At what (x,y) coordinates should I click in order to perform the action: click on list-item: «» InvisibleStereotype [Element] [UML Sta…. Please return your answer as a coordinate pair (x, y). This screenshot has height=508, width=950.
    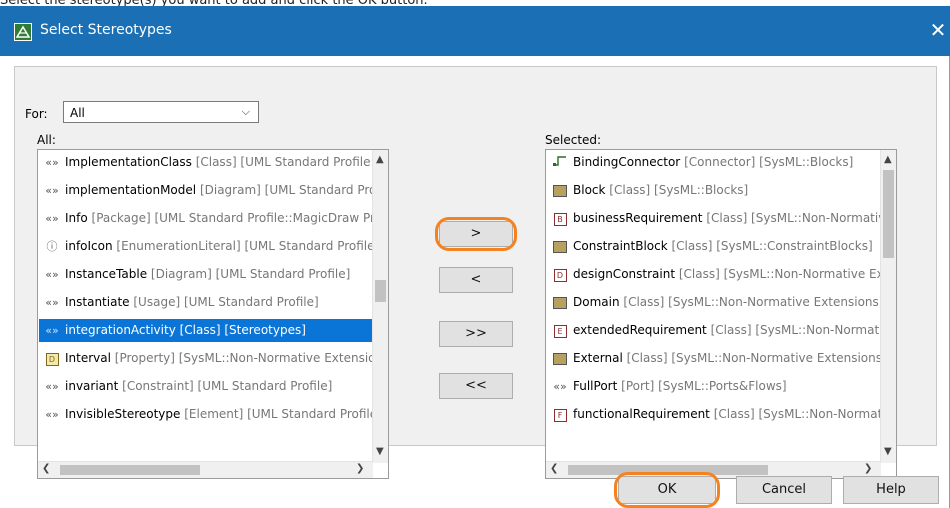
    Looking at the image, I should click on (206, 414).